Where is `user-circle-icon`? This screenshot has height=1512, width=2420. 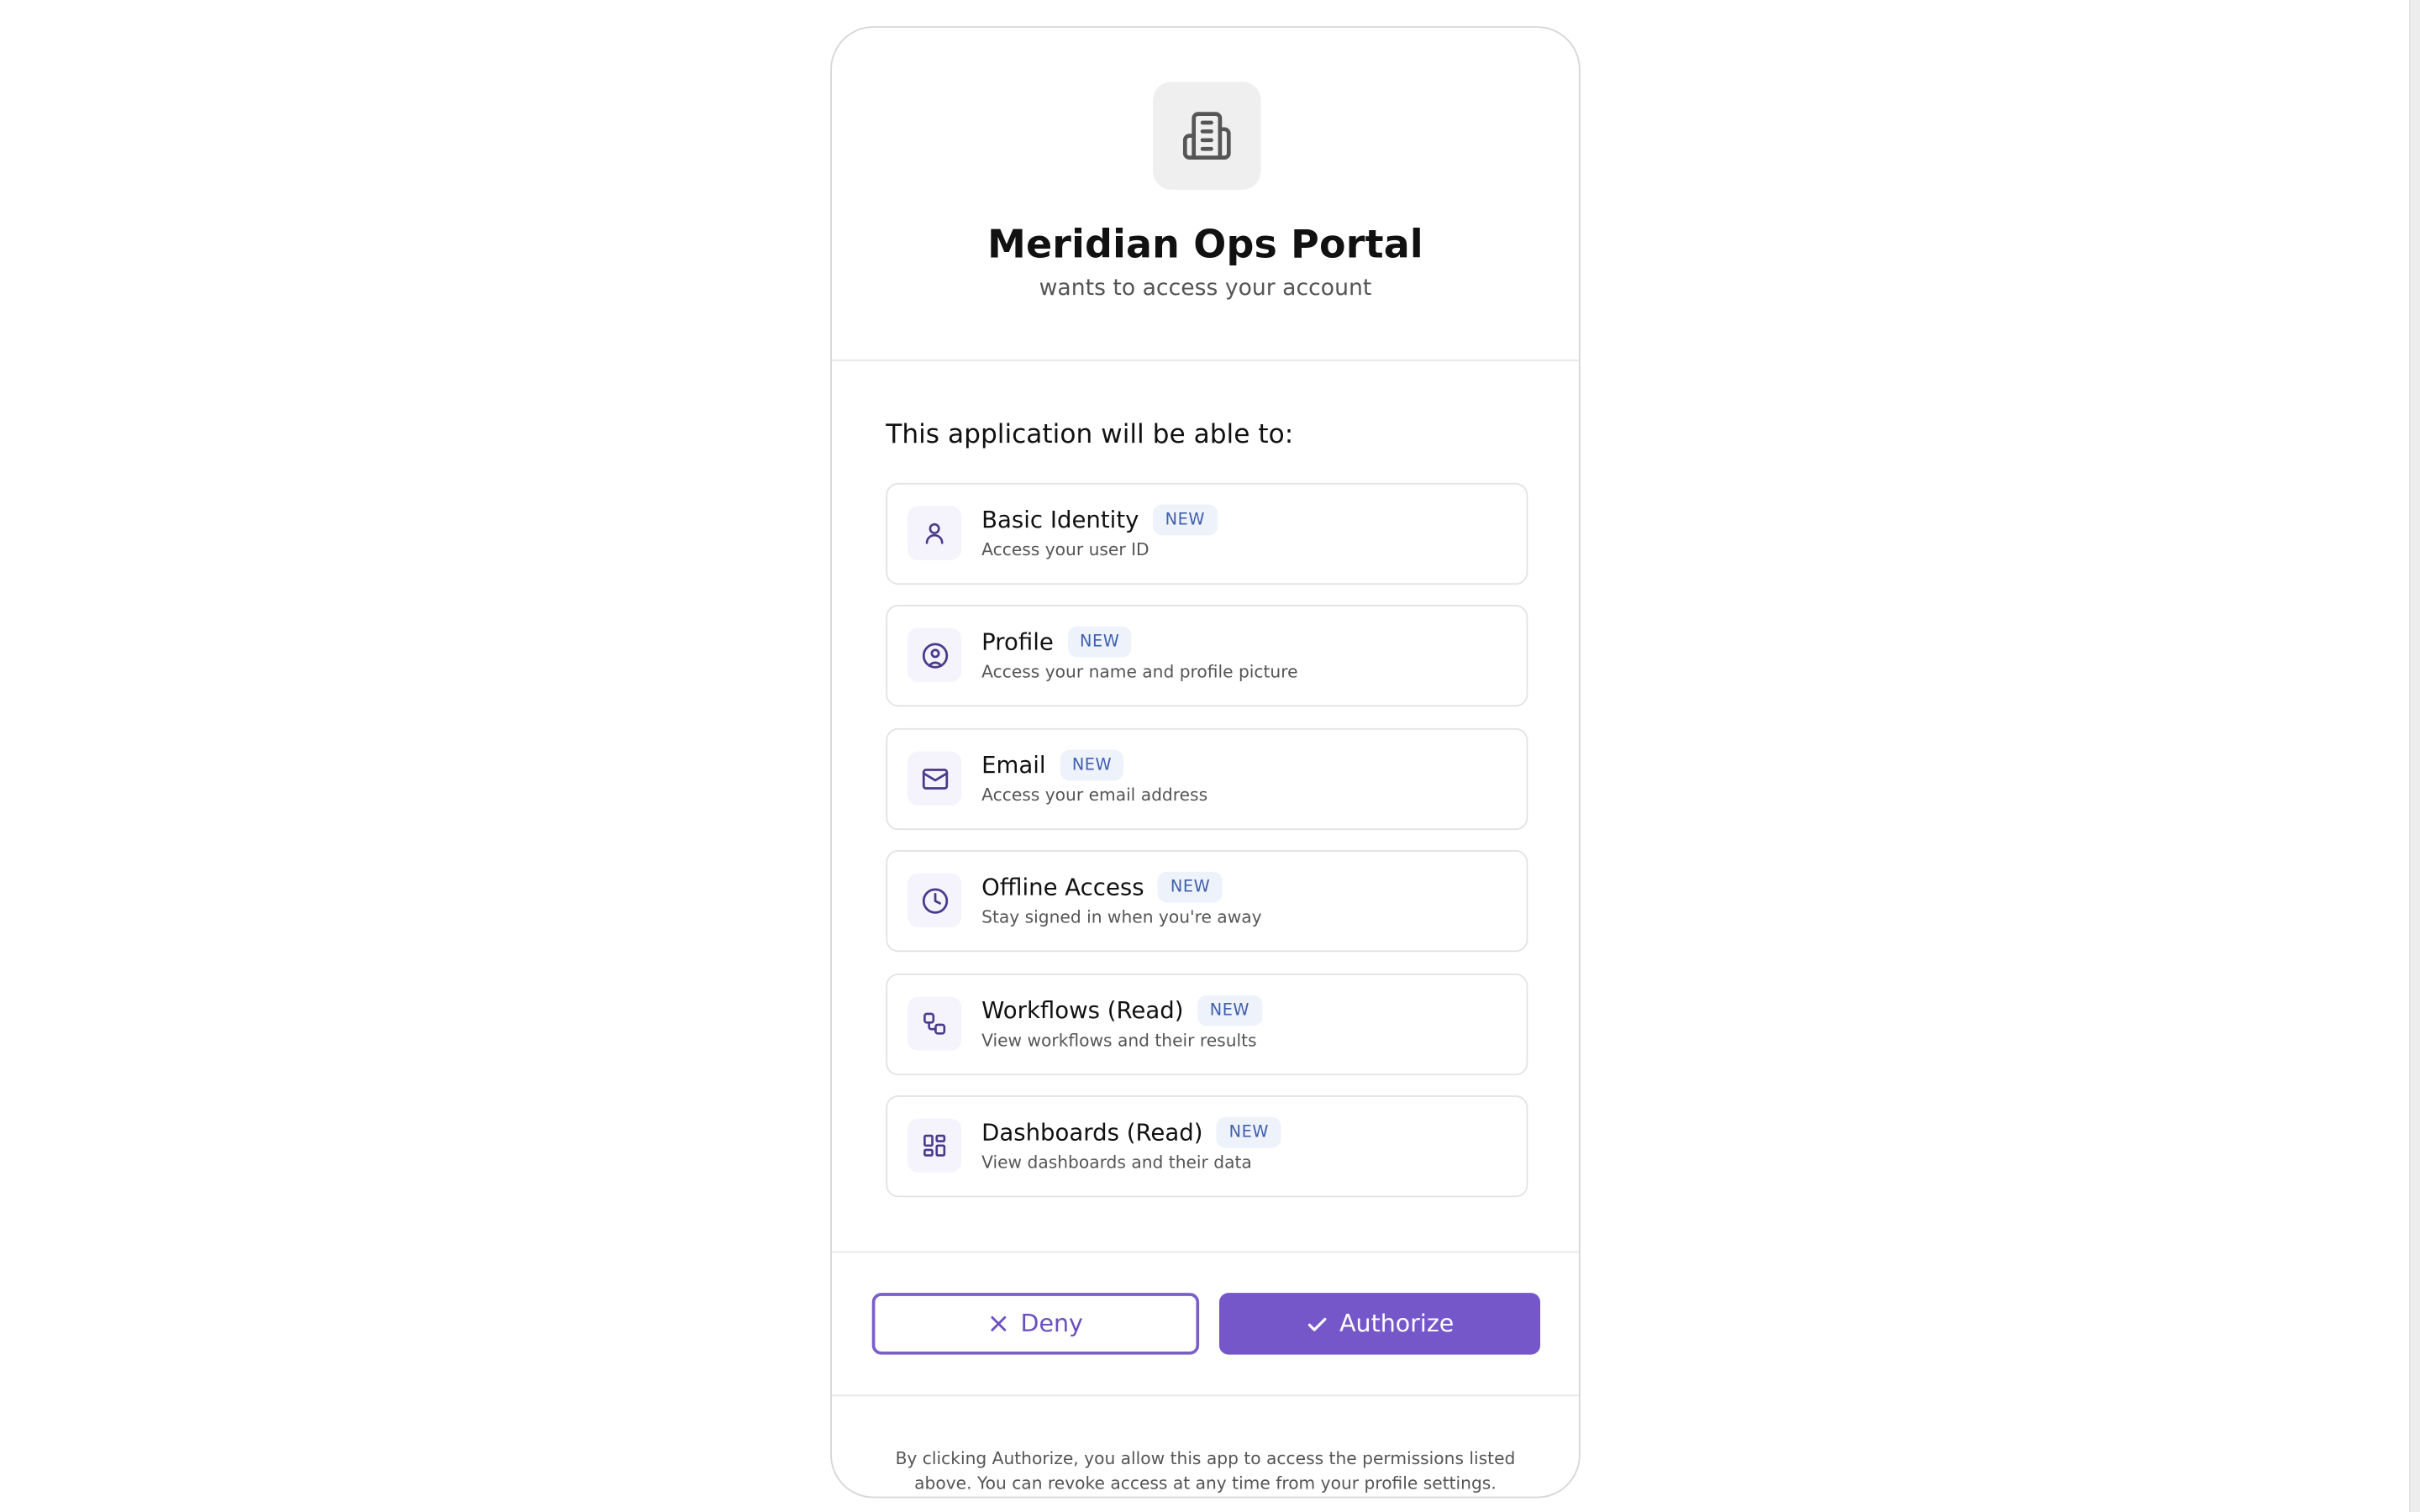 user-circle-icon is located at coordinates (934, 654).